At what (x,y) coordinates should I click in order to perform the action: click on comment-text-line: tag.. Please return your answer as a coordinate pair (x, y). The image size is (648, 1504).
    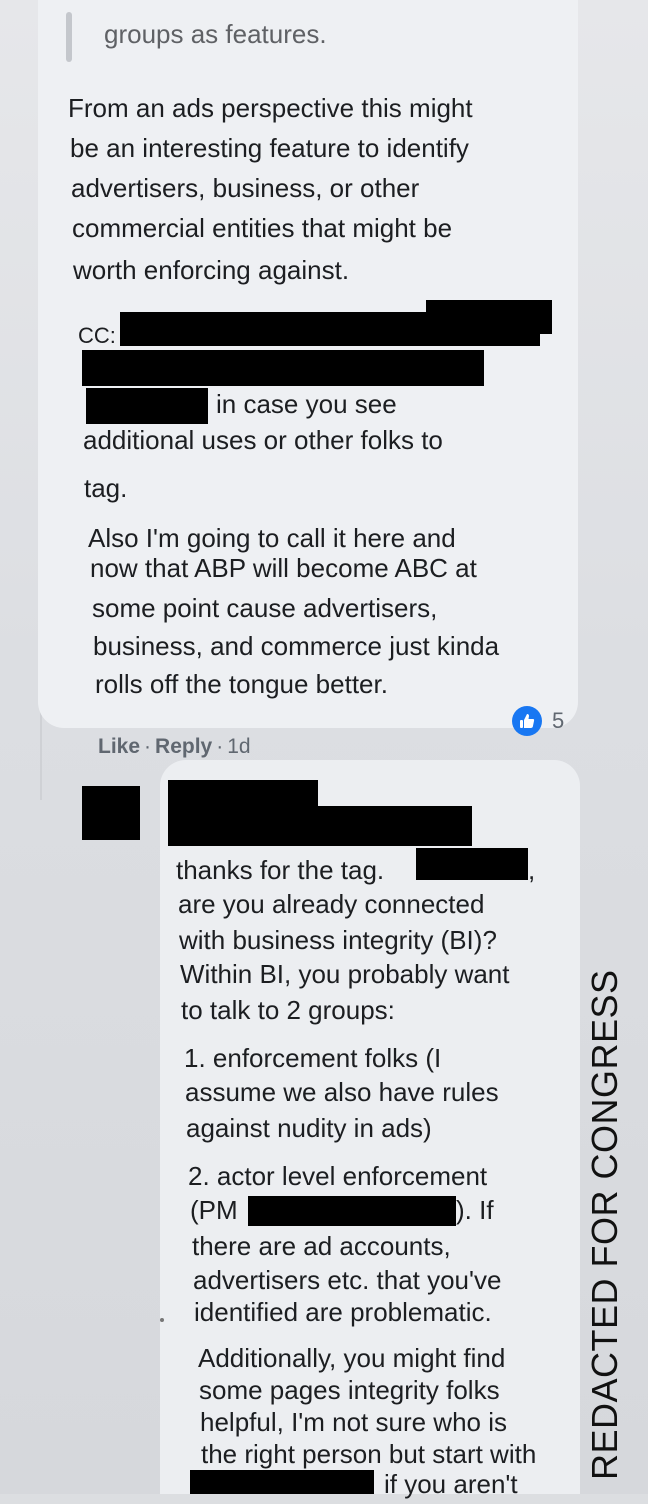
    Looking at the image, I should click on (106, 488).